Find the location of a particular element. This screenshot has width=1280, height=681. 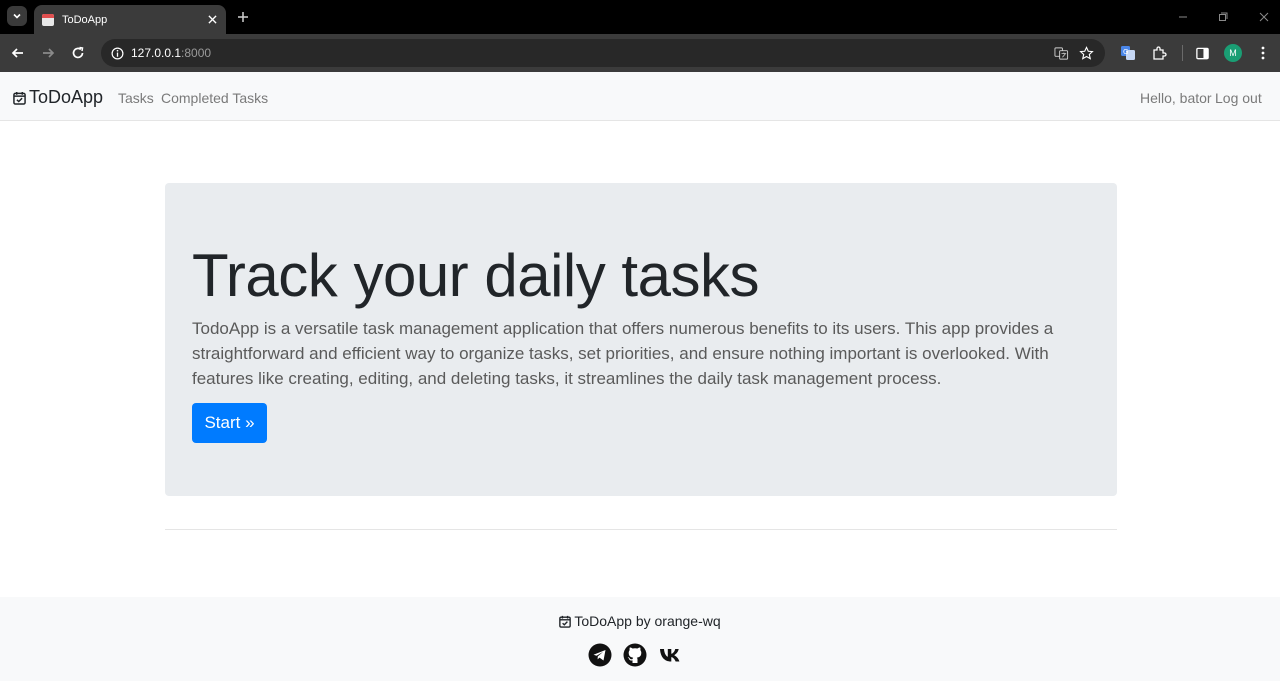

arrow-left-icon is located at coordinates (17, 53).